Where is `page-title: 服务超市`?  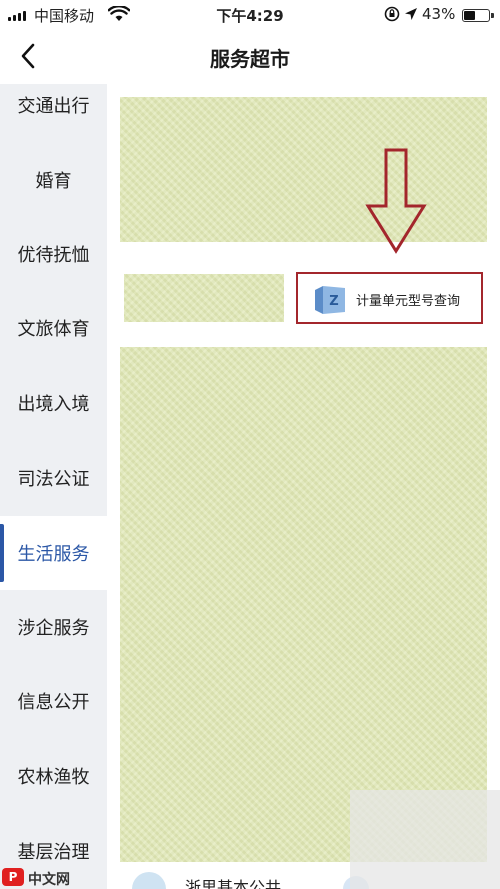 page-title: 服务超市 is located at coordinates (250, 59).